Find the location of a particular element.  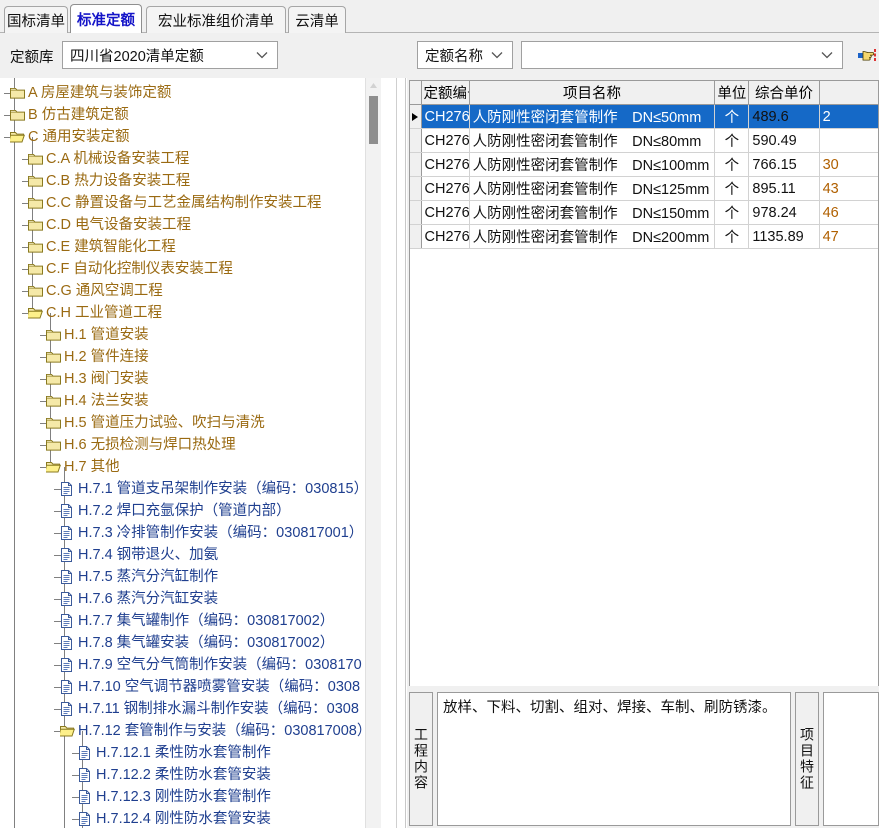

tree-node: B 仿古建筑定额 is located at coordinates (69, 115).